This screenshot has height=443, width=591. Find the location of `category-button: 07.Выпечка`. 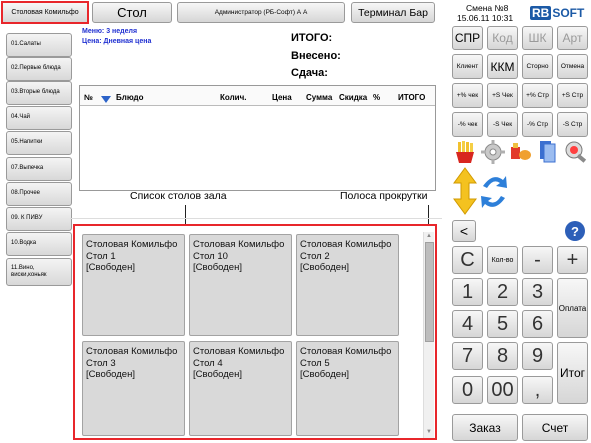

category-button: 07.Выпечка is located at coordinates (39, 169).